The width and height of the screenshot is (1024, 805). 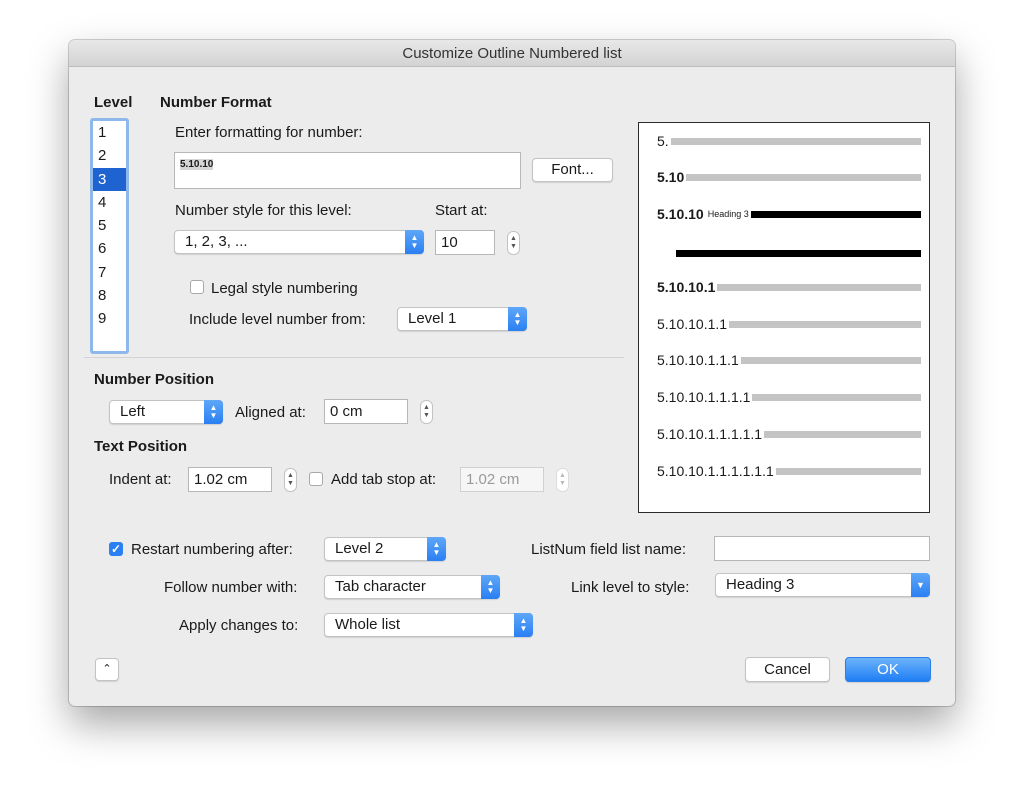 What do you see at coordinates (316, 479) in the screenshot?
I see `add-tab-stop-checkbox` at bounding box center [316, 479].